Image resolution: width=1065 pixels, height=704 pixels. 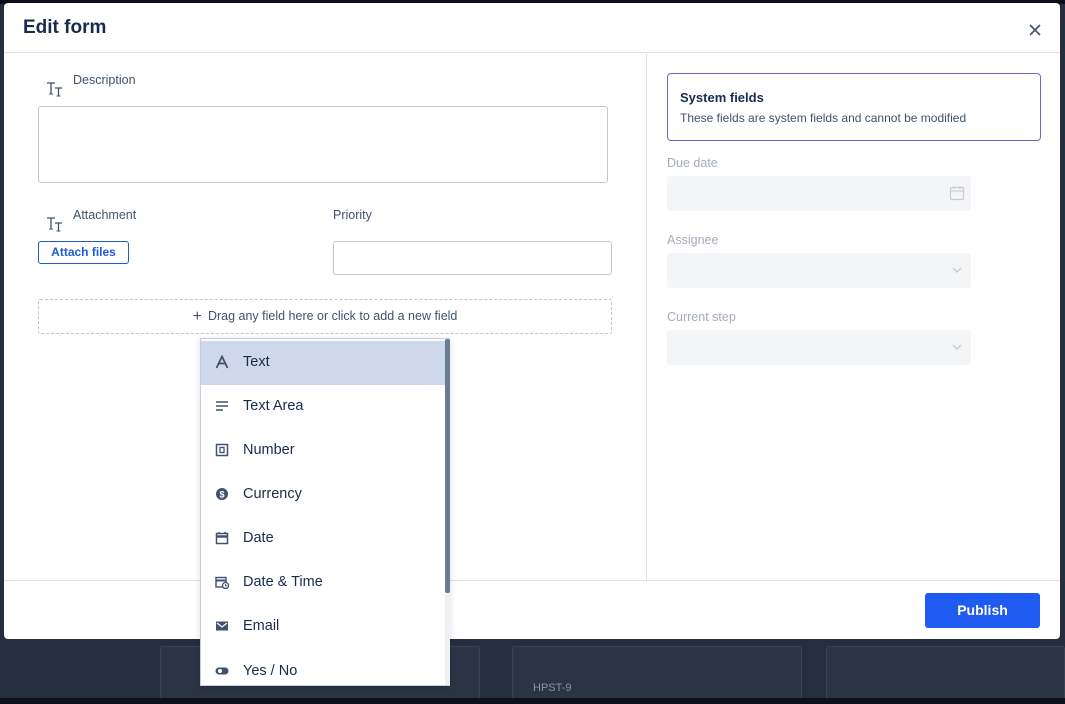 I want to click on menu-item-text: Text, so click(x=323, y=363).